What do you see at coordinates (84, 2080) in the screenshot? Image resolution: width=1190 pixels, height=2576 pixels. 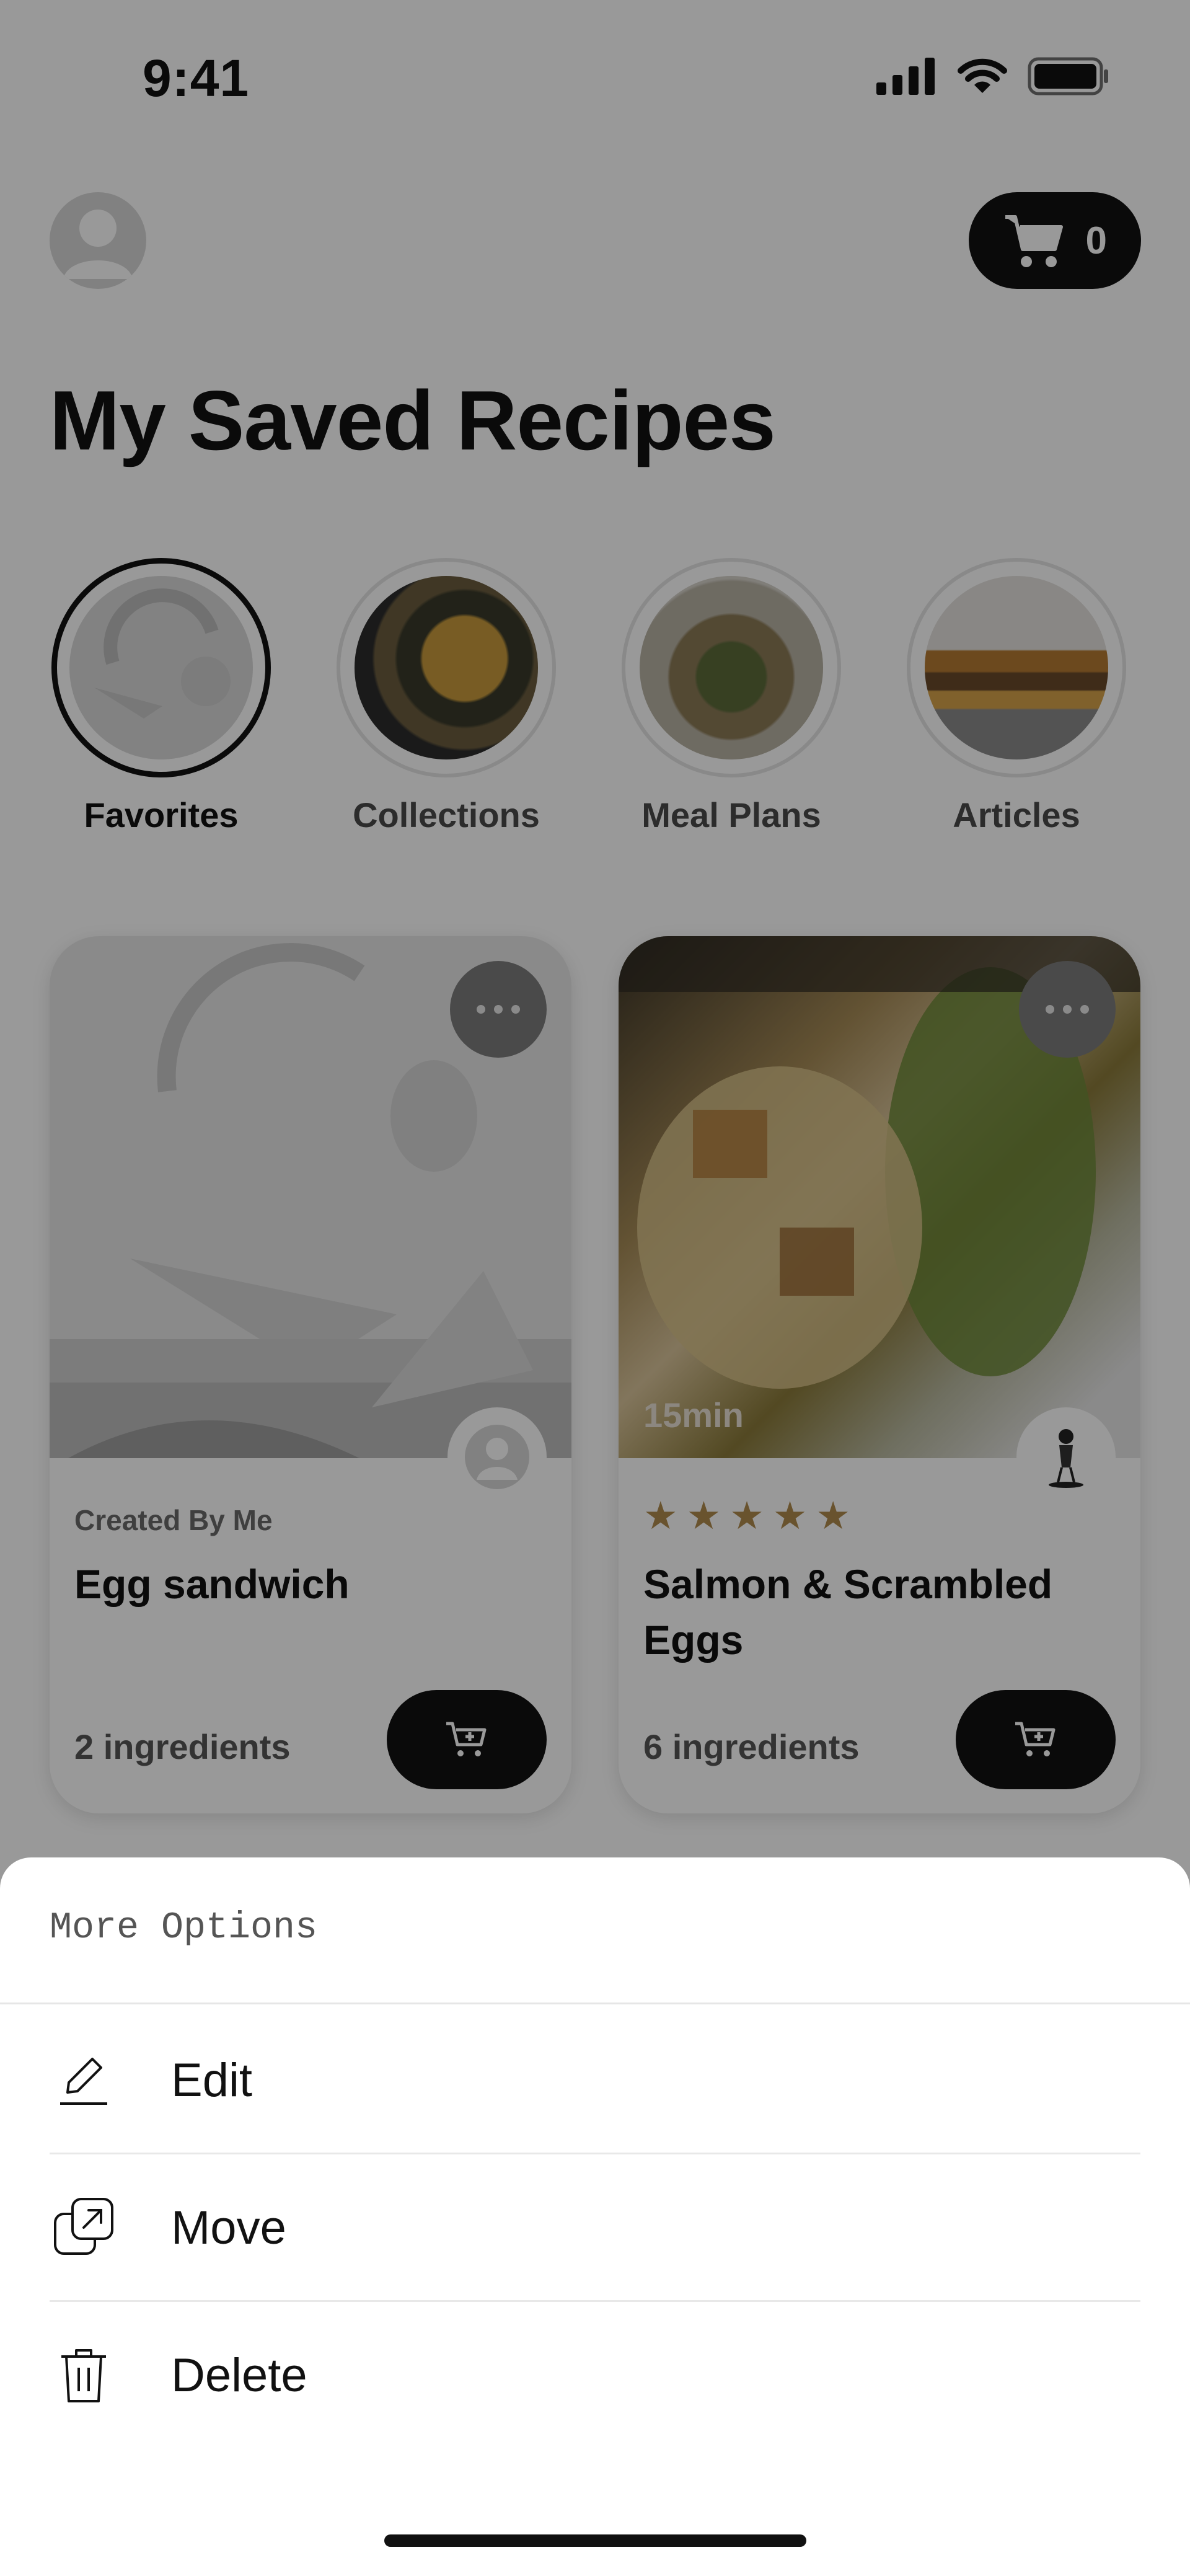 I see `pencil-icon` at bounding box center [84, 2080].